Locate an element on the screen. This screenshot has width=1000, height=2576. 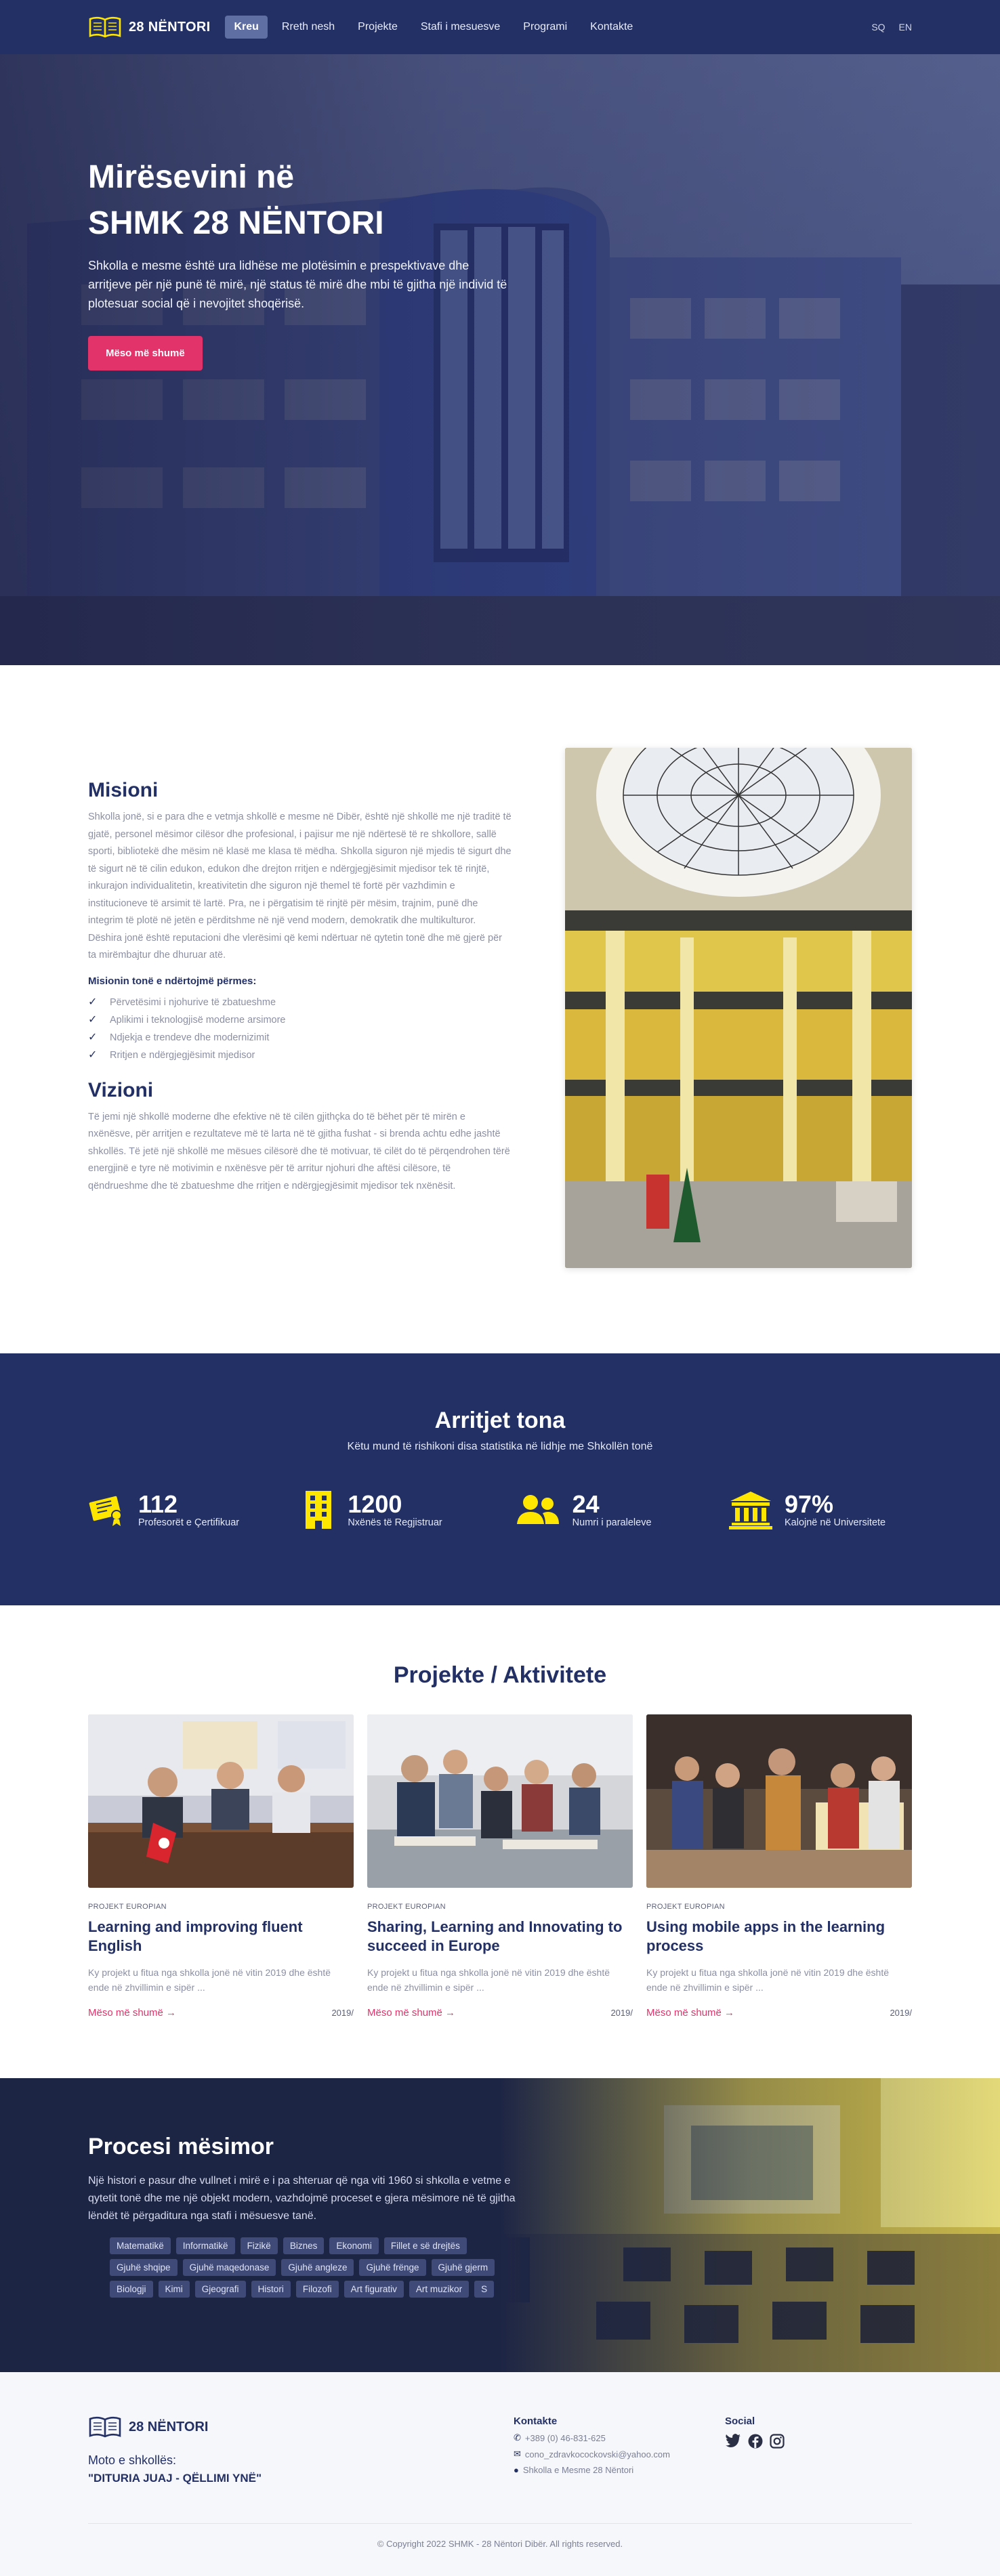
project-image is located at coordinates (221, 1801).